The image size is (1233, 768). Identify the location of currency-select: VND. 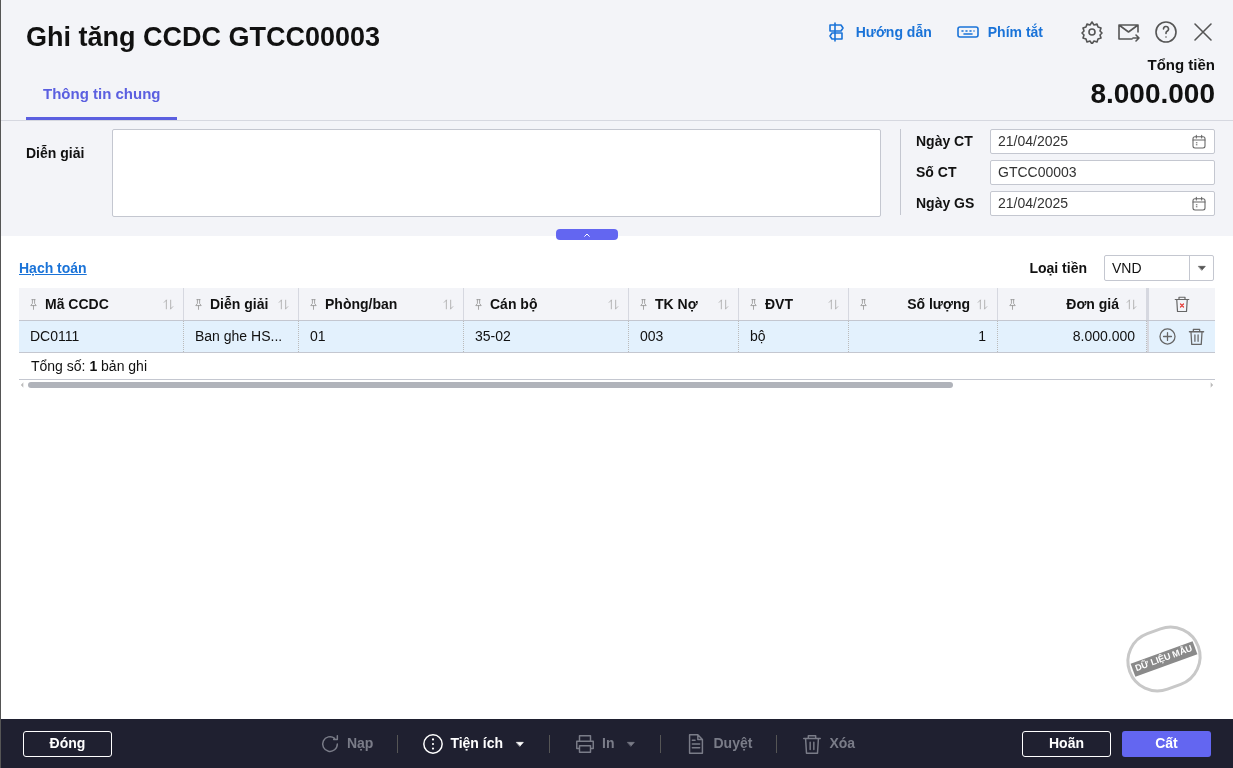
(1159, 268).